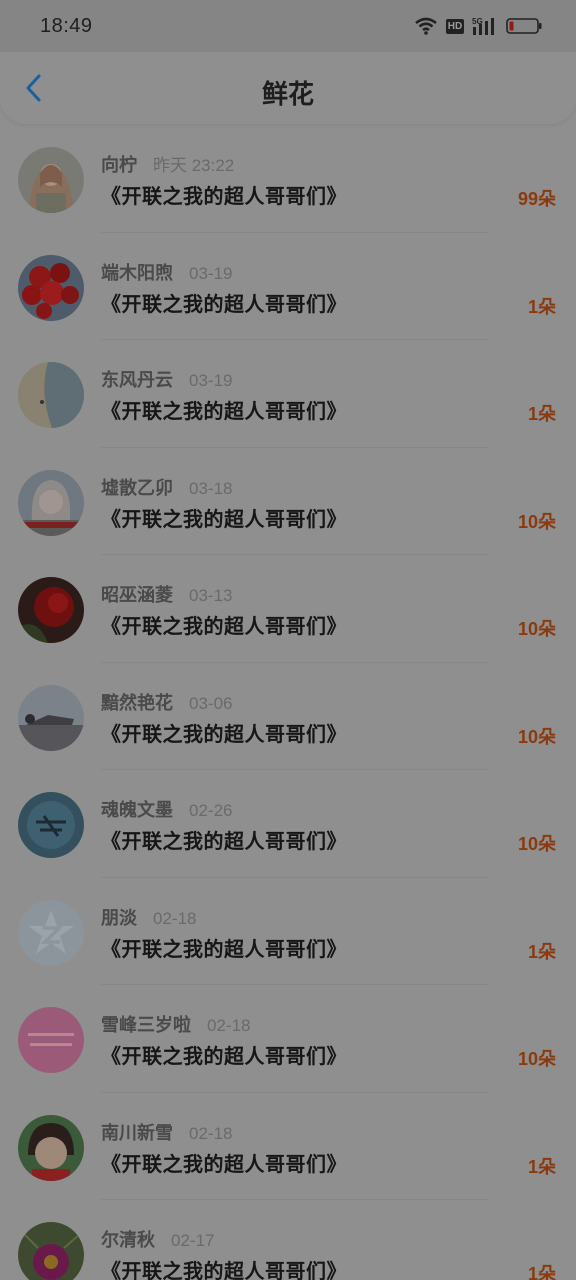 Image resolution: width=576 pixels, height=1280 pixels. I want to click on page-title: 鲜花, so click(287, 95).